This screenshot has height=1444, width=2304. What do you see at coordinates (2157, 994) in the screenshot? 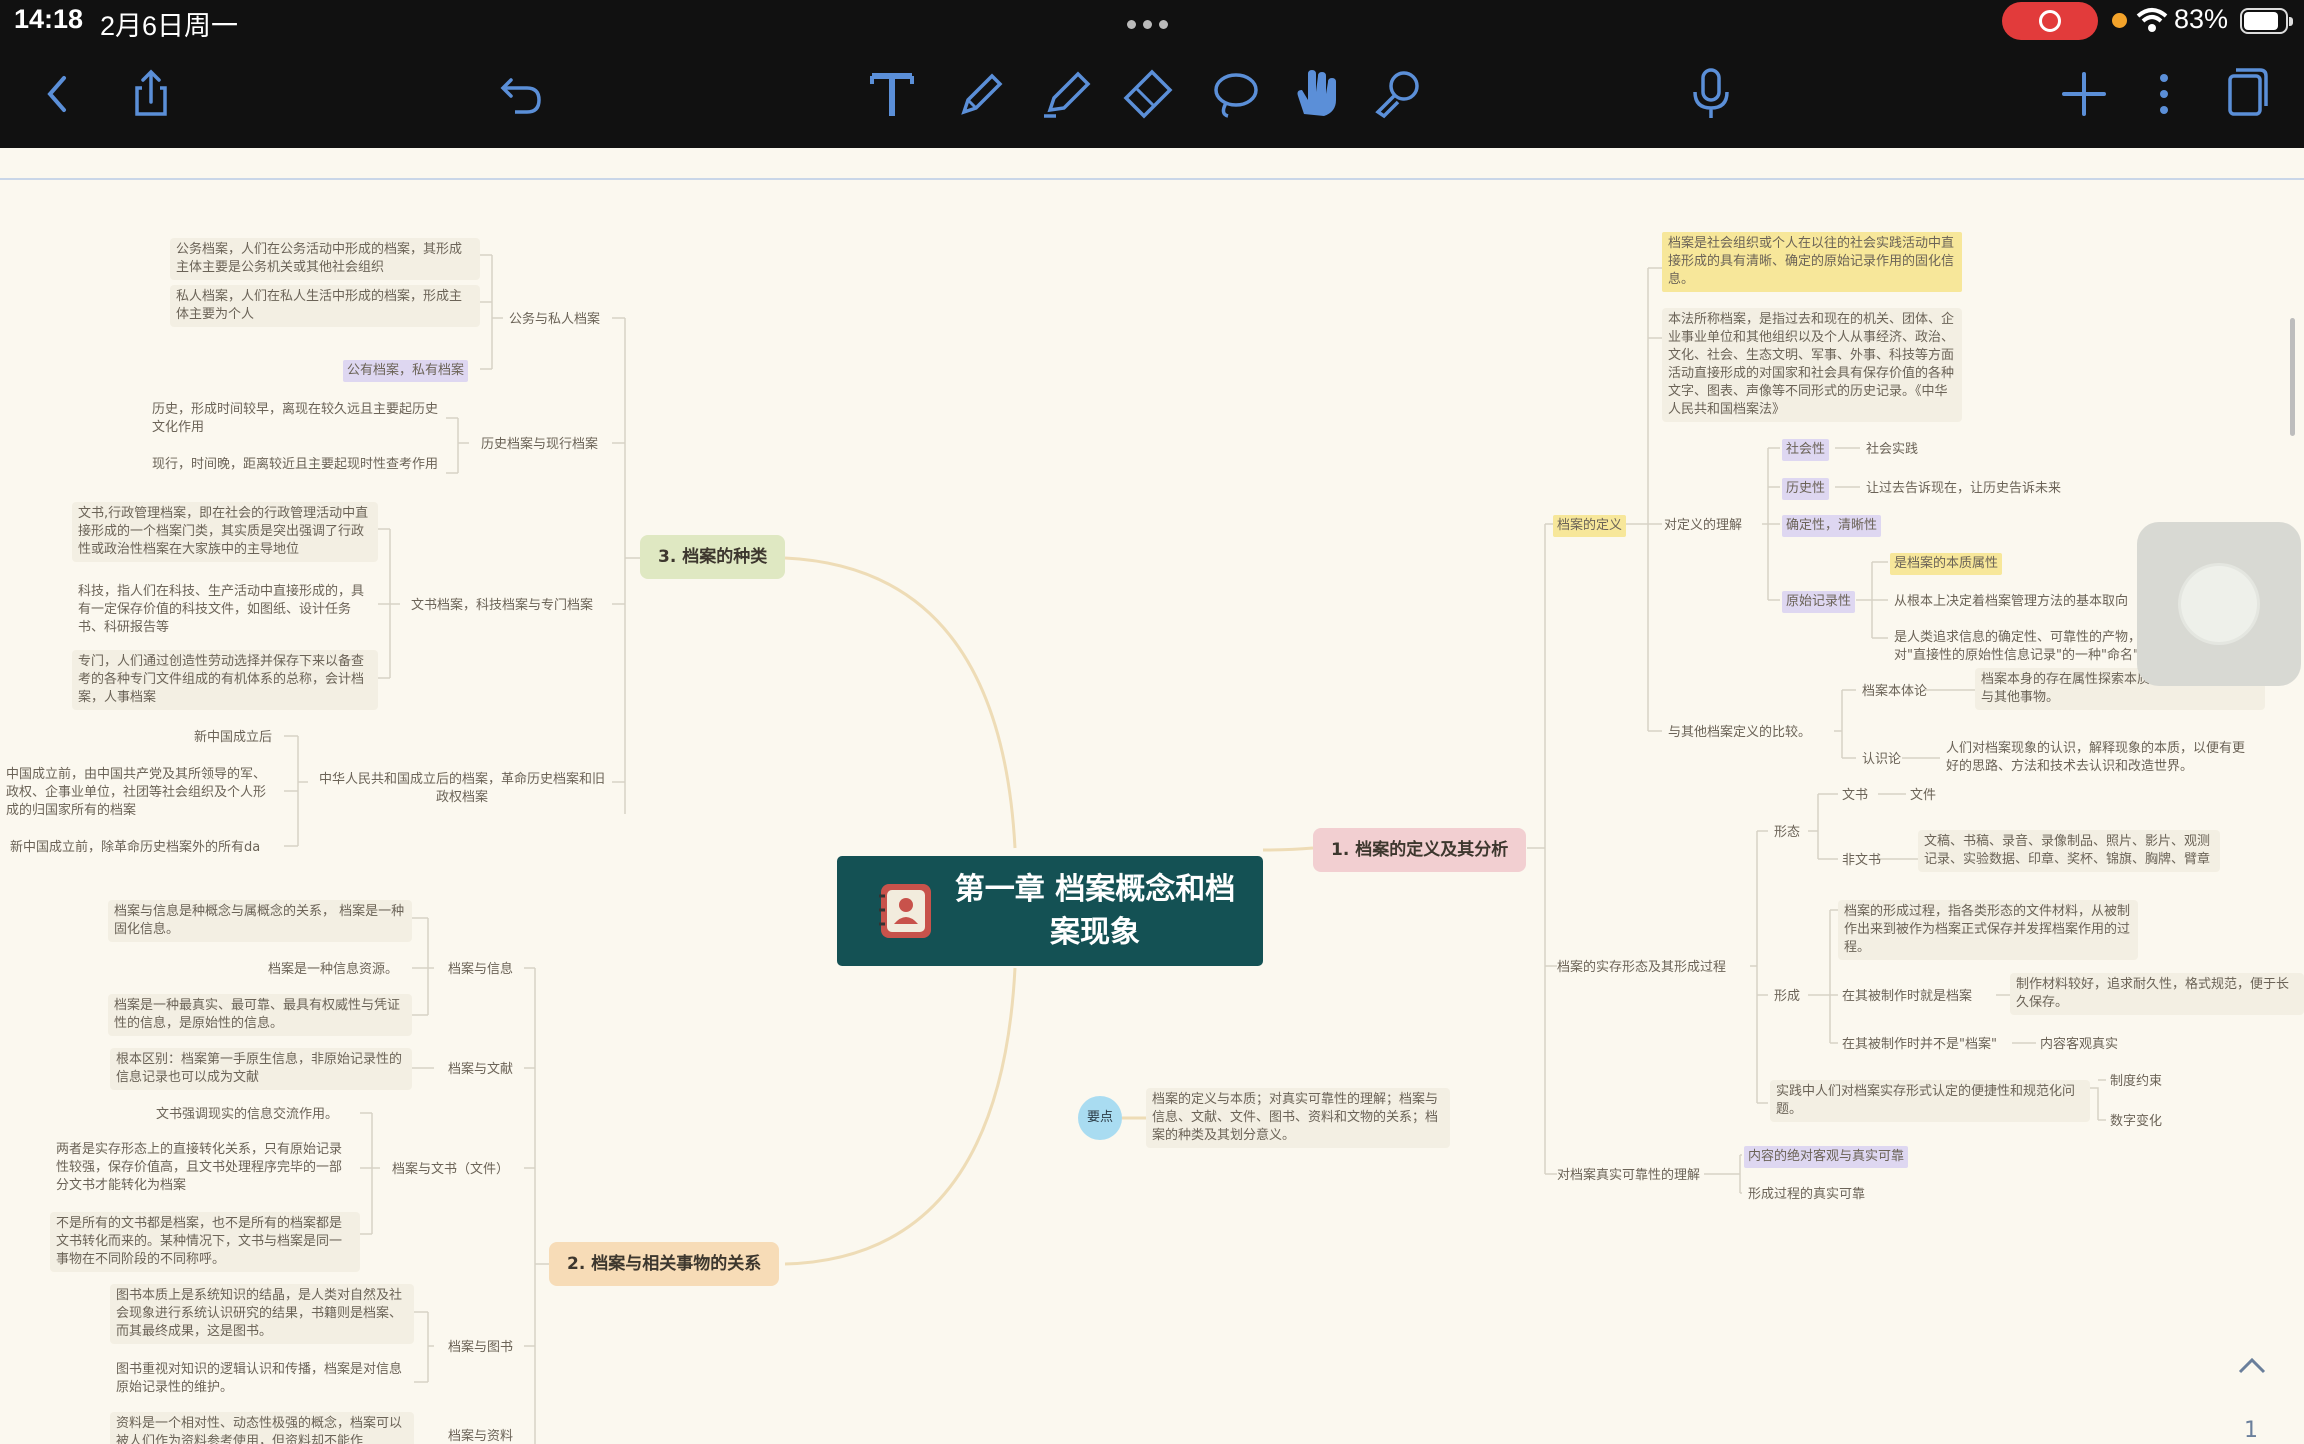
I see `node-formation-2-value: 制作材料较好，追求耐久性，格式规范，便于长久保存。` at bounding box center [2157, 994].